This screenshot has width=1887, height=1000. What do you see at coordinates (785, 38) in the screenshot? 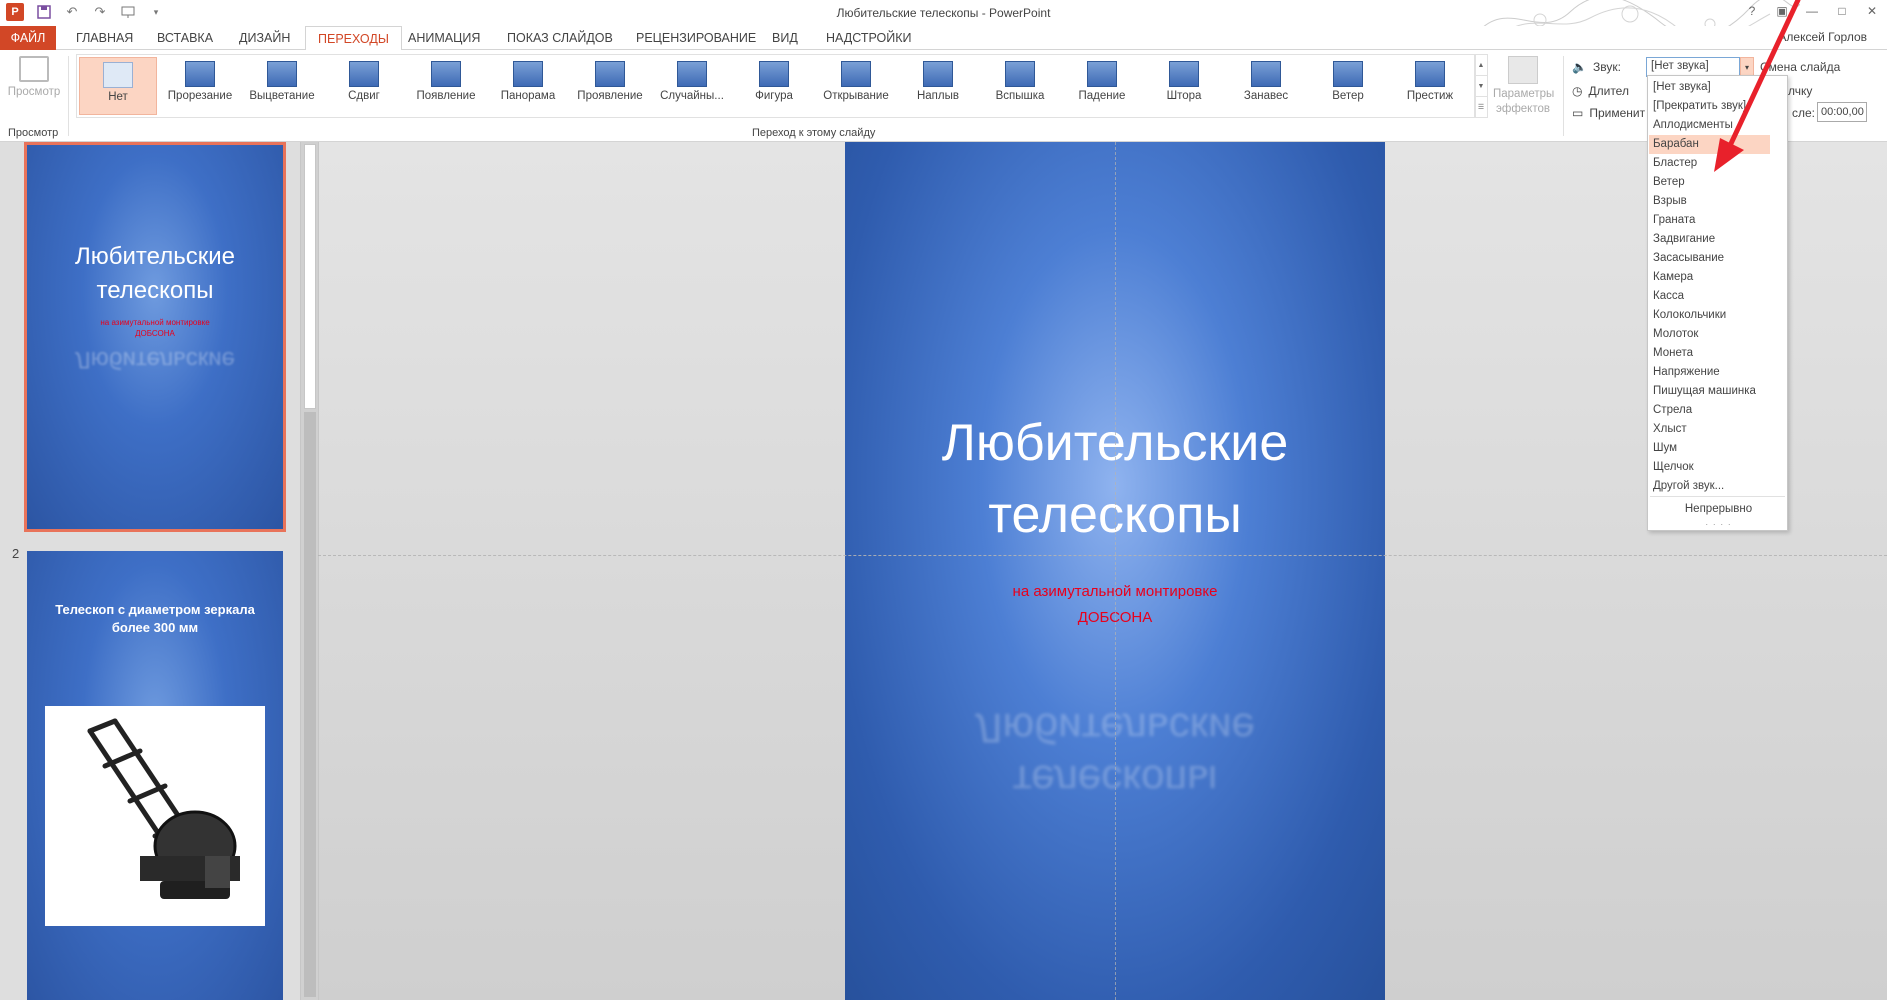
I see `tab-view: ВИД` at bounding box center [785, 38].